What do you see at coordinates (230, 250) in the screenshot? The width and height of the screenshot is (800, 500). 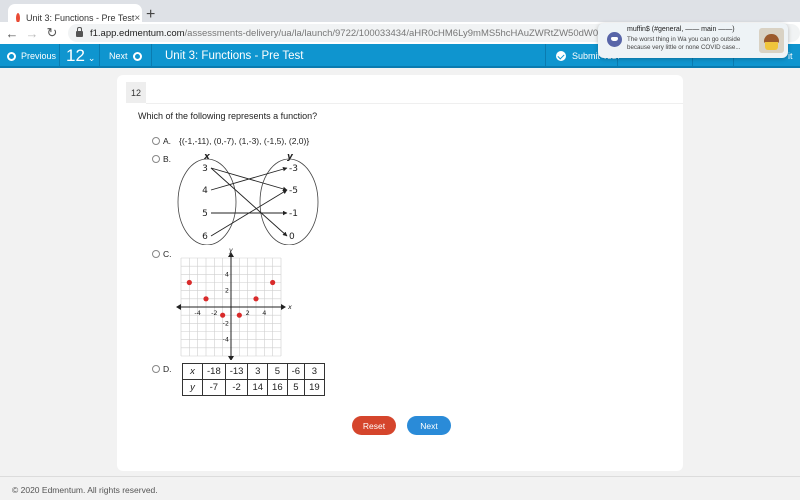 I see `y-axis-label: y` at bounding box center [230, 250].